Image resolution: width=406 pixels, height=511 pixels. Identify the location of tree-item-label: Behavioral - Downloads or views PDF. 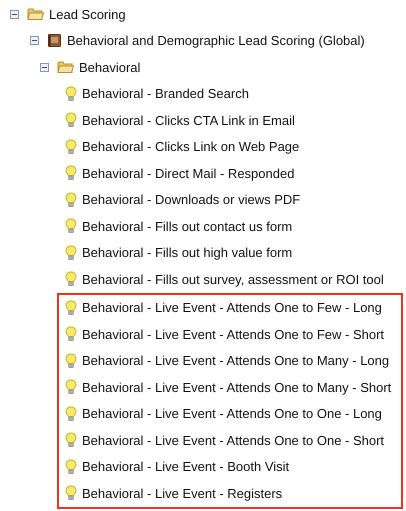
(191, 200).